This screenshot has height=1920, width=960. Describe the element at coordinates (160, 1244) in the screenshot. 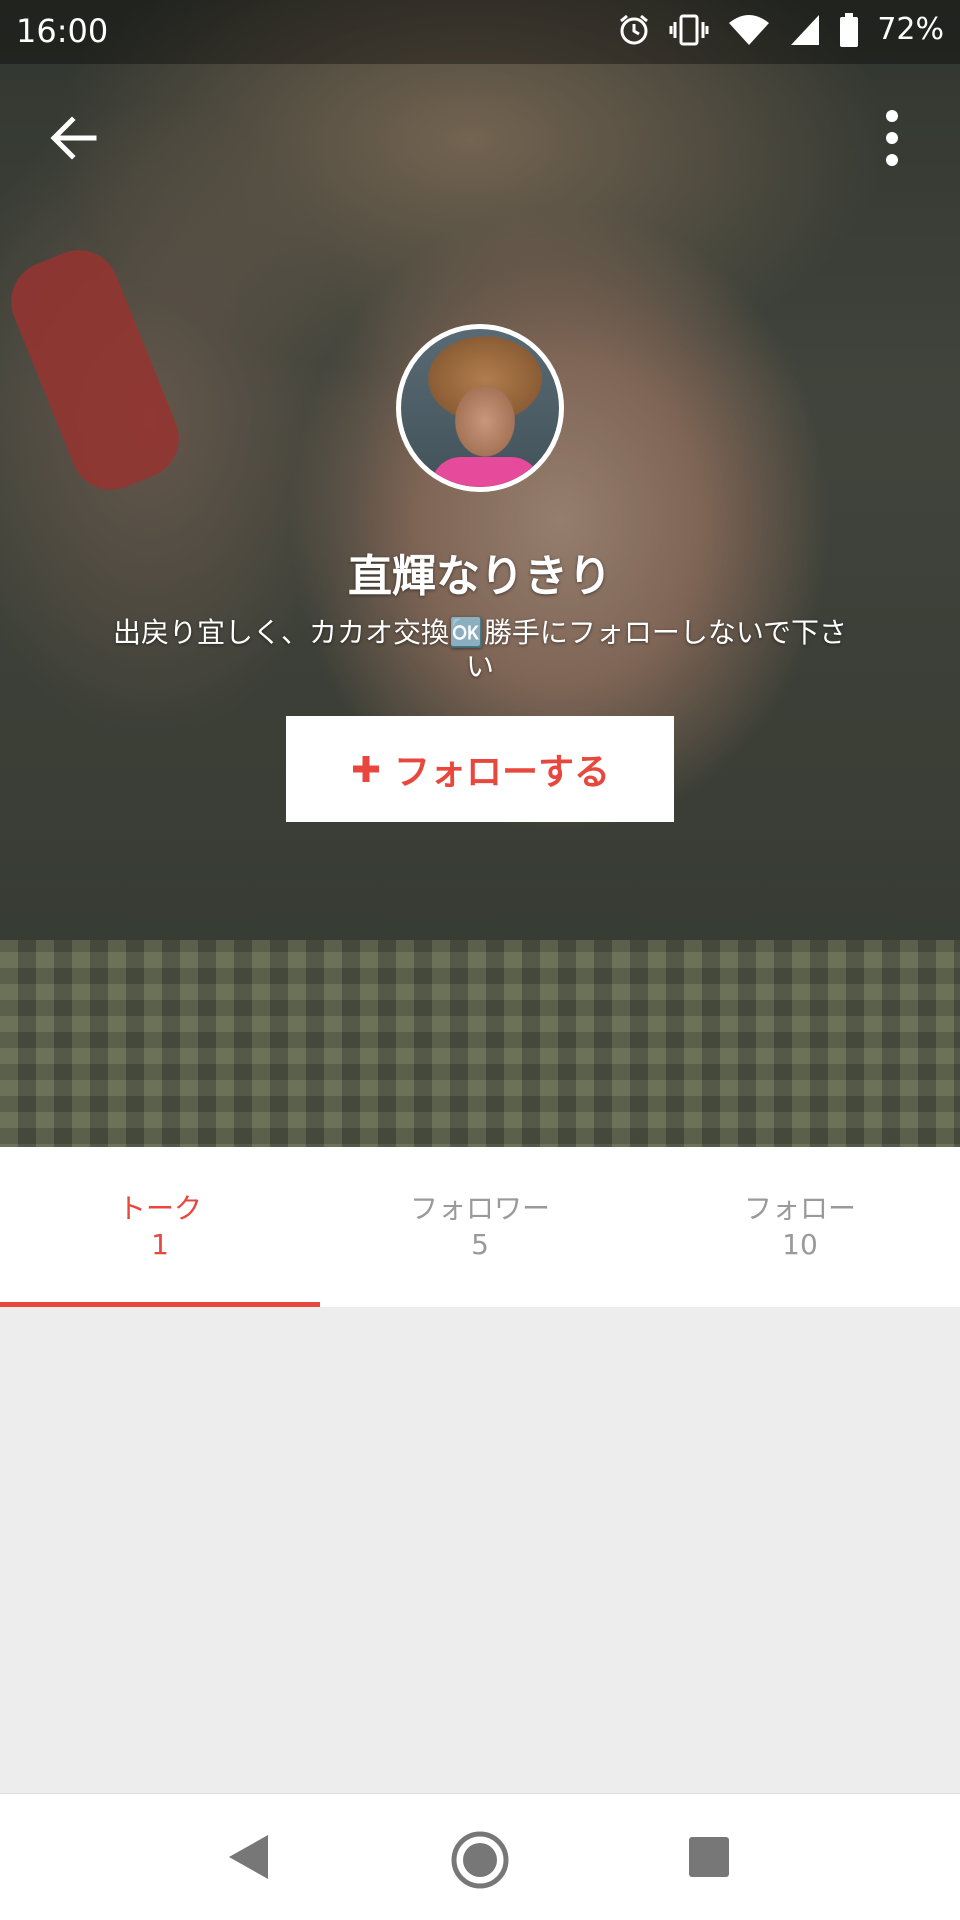

I see `tab-talk-count: 1` at that location.